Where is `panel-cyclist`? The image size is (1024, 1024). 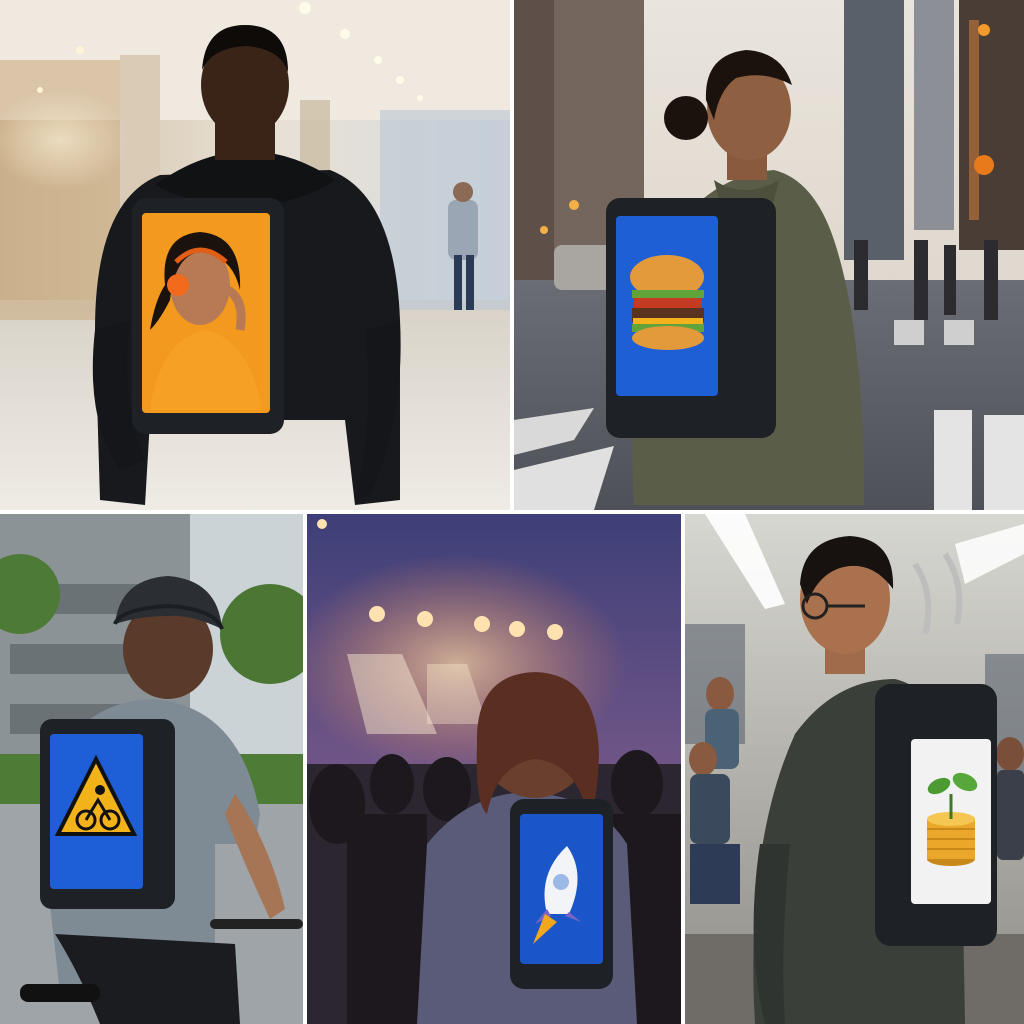
panel-cyclist is located at coordinates (151, 769).